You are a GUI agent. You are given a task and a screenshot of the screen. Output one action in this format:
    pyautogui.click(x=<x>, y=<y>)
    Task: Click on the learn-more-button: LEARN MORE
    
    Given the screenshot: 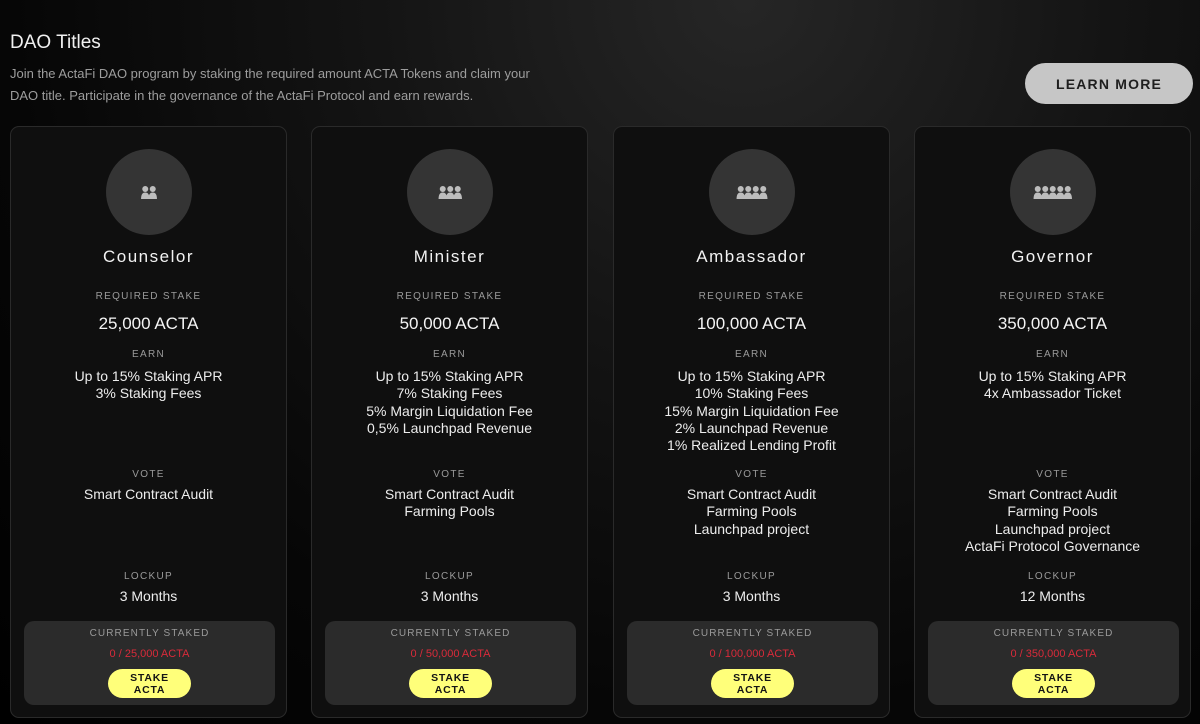 What is the action you would take?
    pyautogui.click(x=1109, y=83)
    